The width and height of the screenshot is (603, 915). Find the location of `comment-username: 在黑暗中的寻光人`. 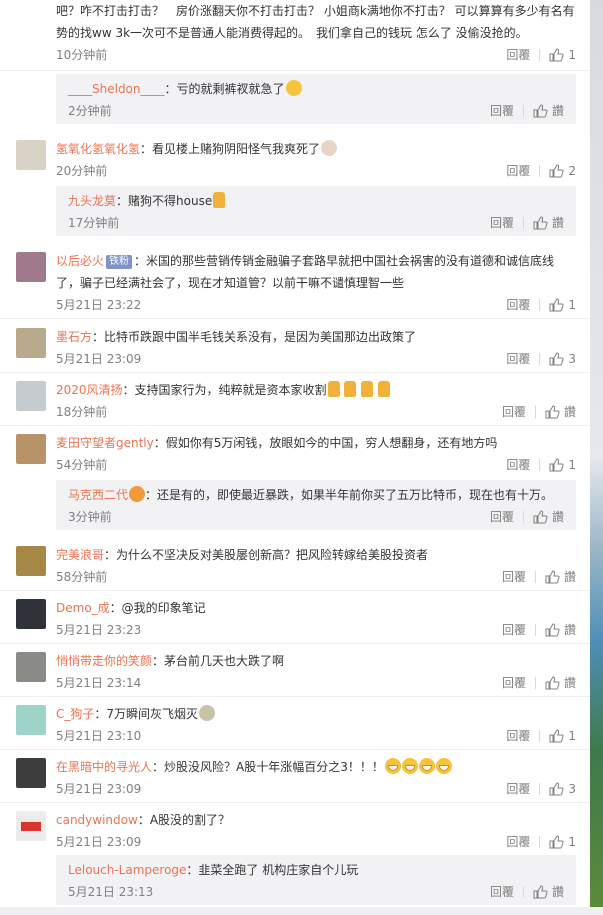

comment-username: 在黑暗中的寻光人 is located at coordinates (104, 767).